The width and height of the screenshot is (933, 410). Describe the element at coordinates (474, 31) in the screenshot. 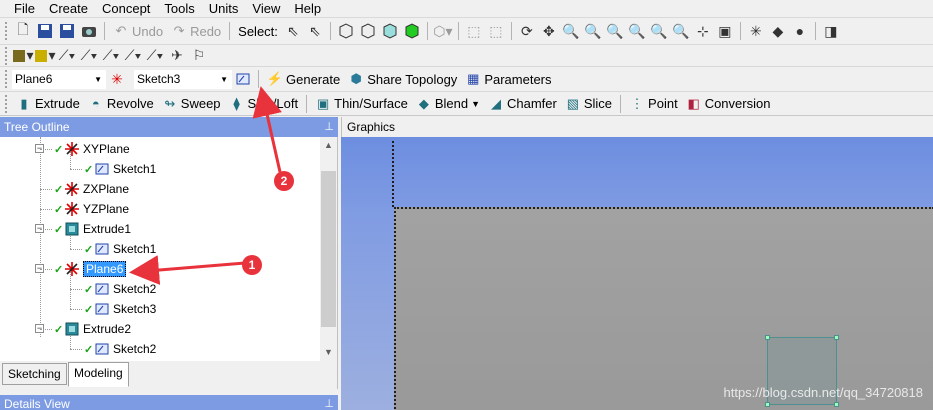

I see `box-select-icon: ⬚` at that location.